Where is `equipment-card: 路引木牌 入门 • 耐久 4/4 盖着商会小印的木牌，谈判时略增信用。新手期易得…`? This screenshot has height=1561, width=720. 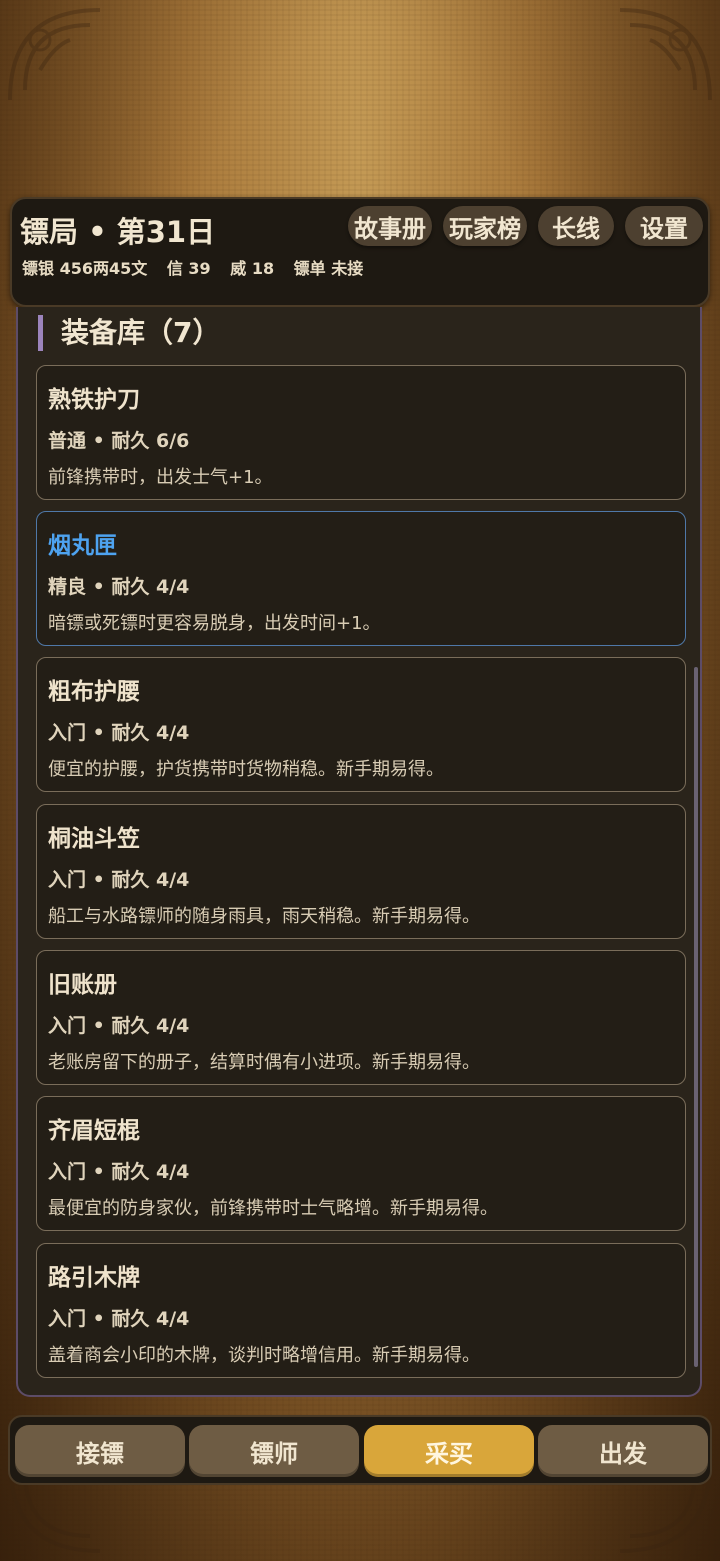 equipment-card: 路引木牌 入门 • 耐久 4/4 盖着商会小印的木牌，谈判时略增信用。新手期易得… is located at coordinates (361, 1310).